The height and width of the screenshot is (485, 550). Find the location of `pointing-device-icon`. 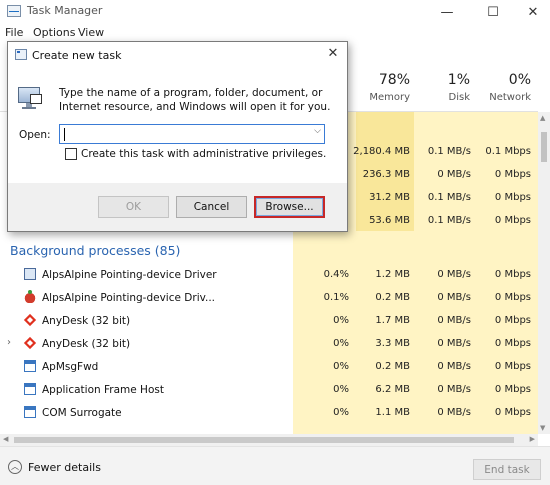

pointing-device-icon is located at coordinates (30, 274).